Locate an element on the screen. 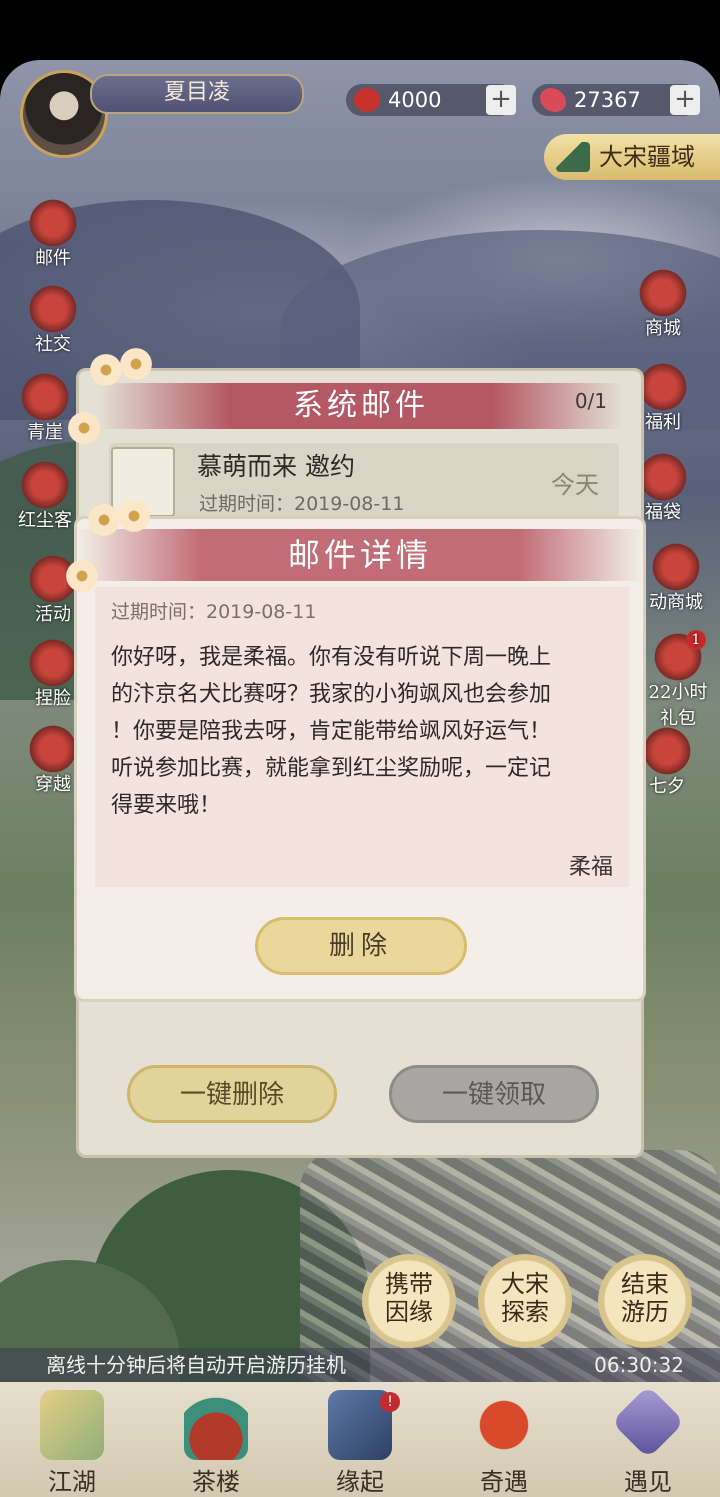 The height and width of the screenshot is (1497, 720). mail-body-line: 你好呀，我是柔福。你有没有听说下周一晚上 is located at coordinates (331, 657).